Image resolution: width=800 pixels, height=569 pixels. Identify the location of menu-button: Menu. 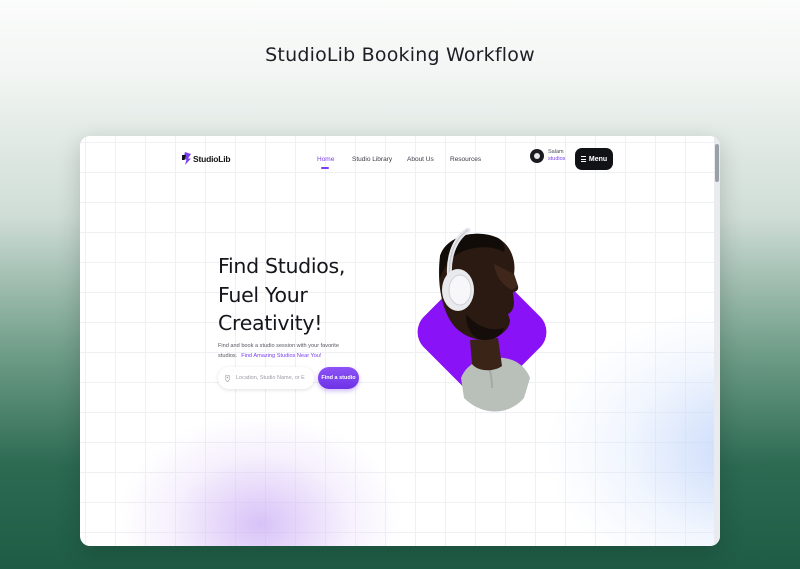
(594, 159).